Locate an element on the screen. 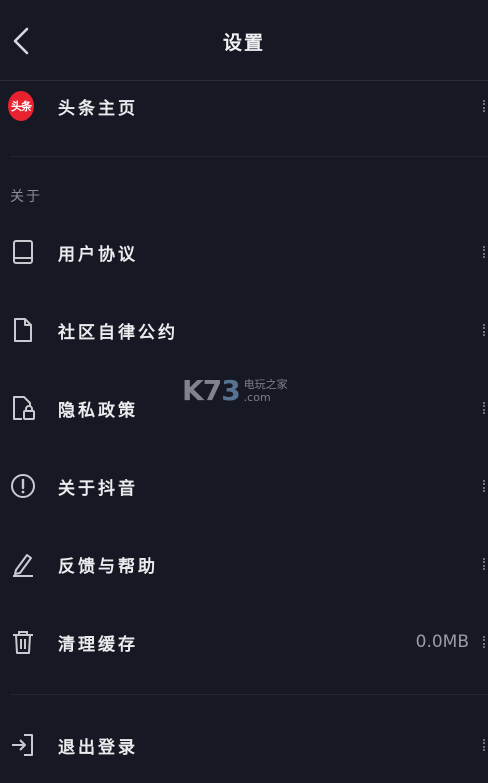  watermark-brand: K73 is located at coordinates (211, 390).